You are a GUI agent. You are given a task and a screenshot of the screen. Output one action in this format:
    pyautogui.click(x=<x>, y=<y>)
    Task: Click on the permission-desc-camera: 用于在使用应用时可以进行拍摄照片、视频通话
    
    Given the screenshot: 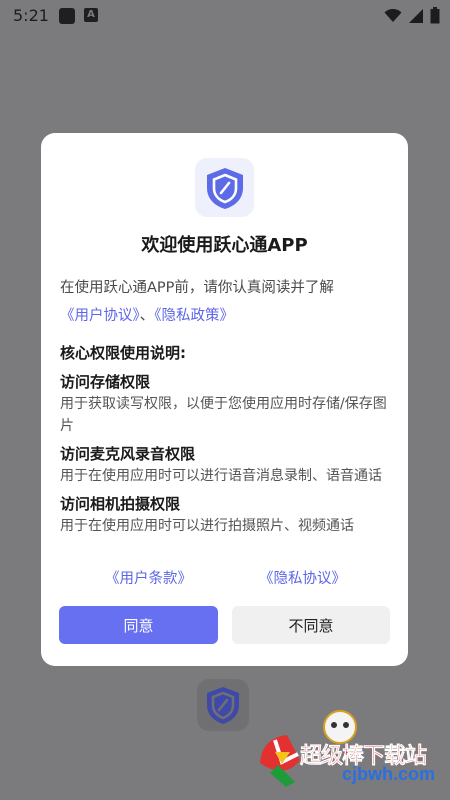 What is the action you would take?
    pyautogui.click(x=207, y=526)
    